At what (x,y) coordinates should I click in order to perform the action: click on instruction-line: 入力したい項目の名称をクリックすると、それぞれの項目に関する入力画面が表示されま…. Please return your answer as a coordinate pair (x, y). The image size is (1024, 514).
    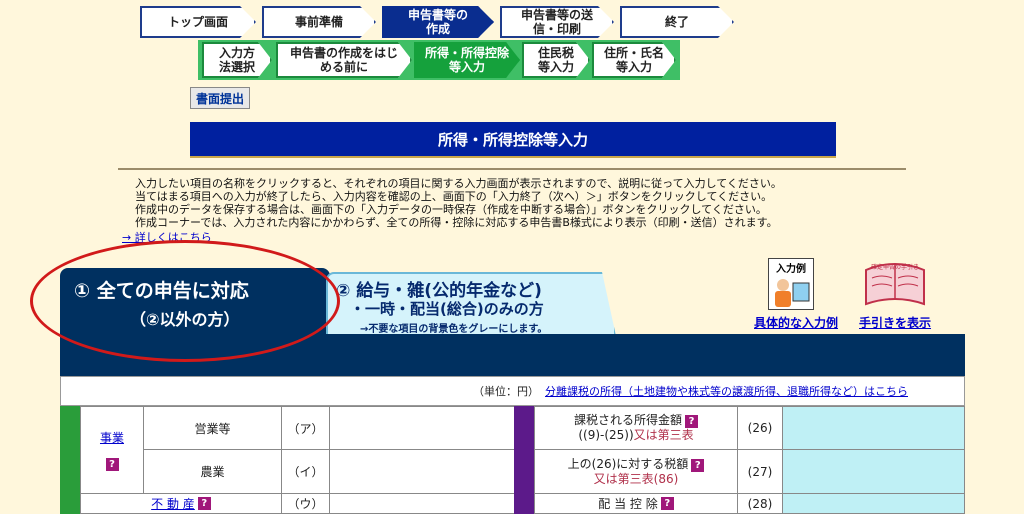
    Looking at the image, I should click on (458, 183).